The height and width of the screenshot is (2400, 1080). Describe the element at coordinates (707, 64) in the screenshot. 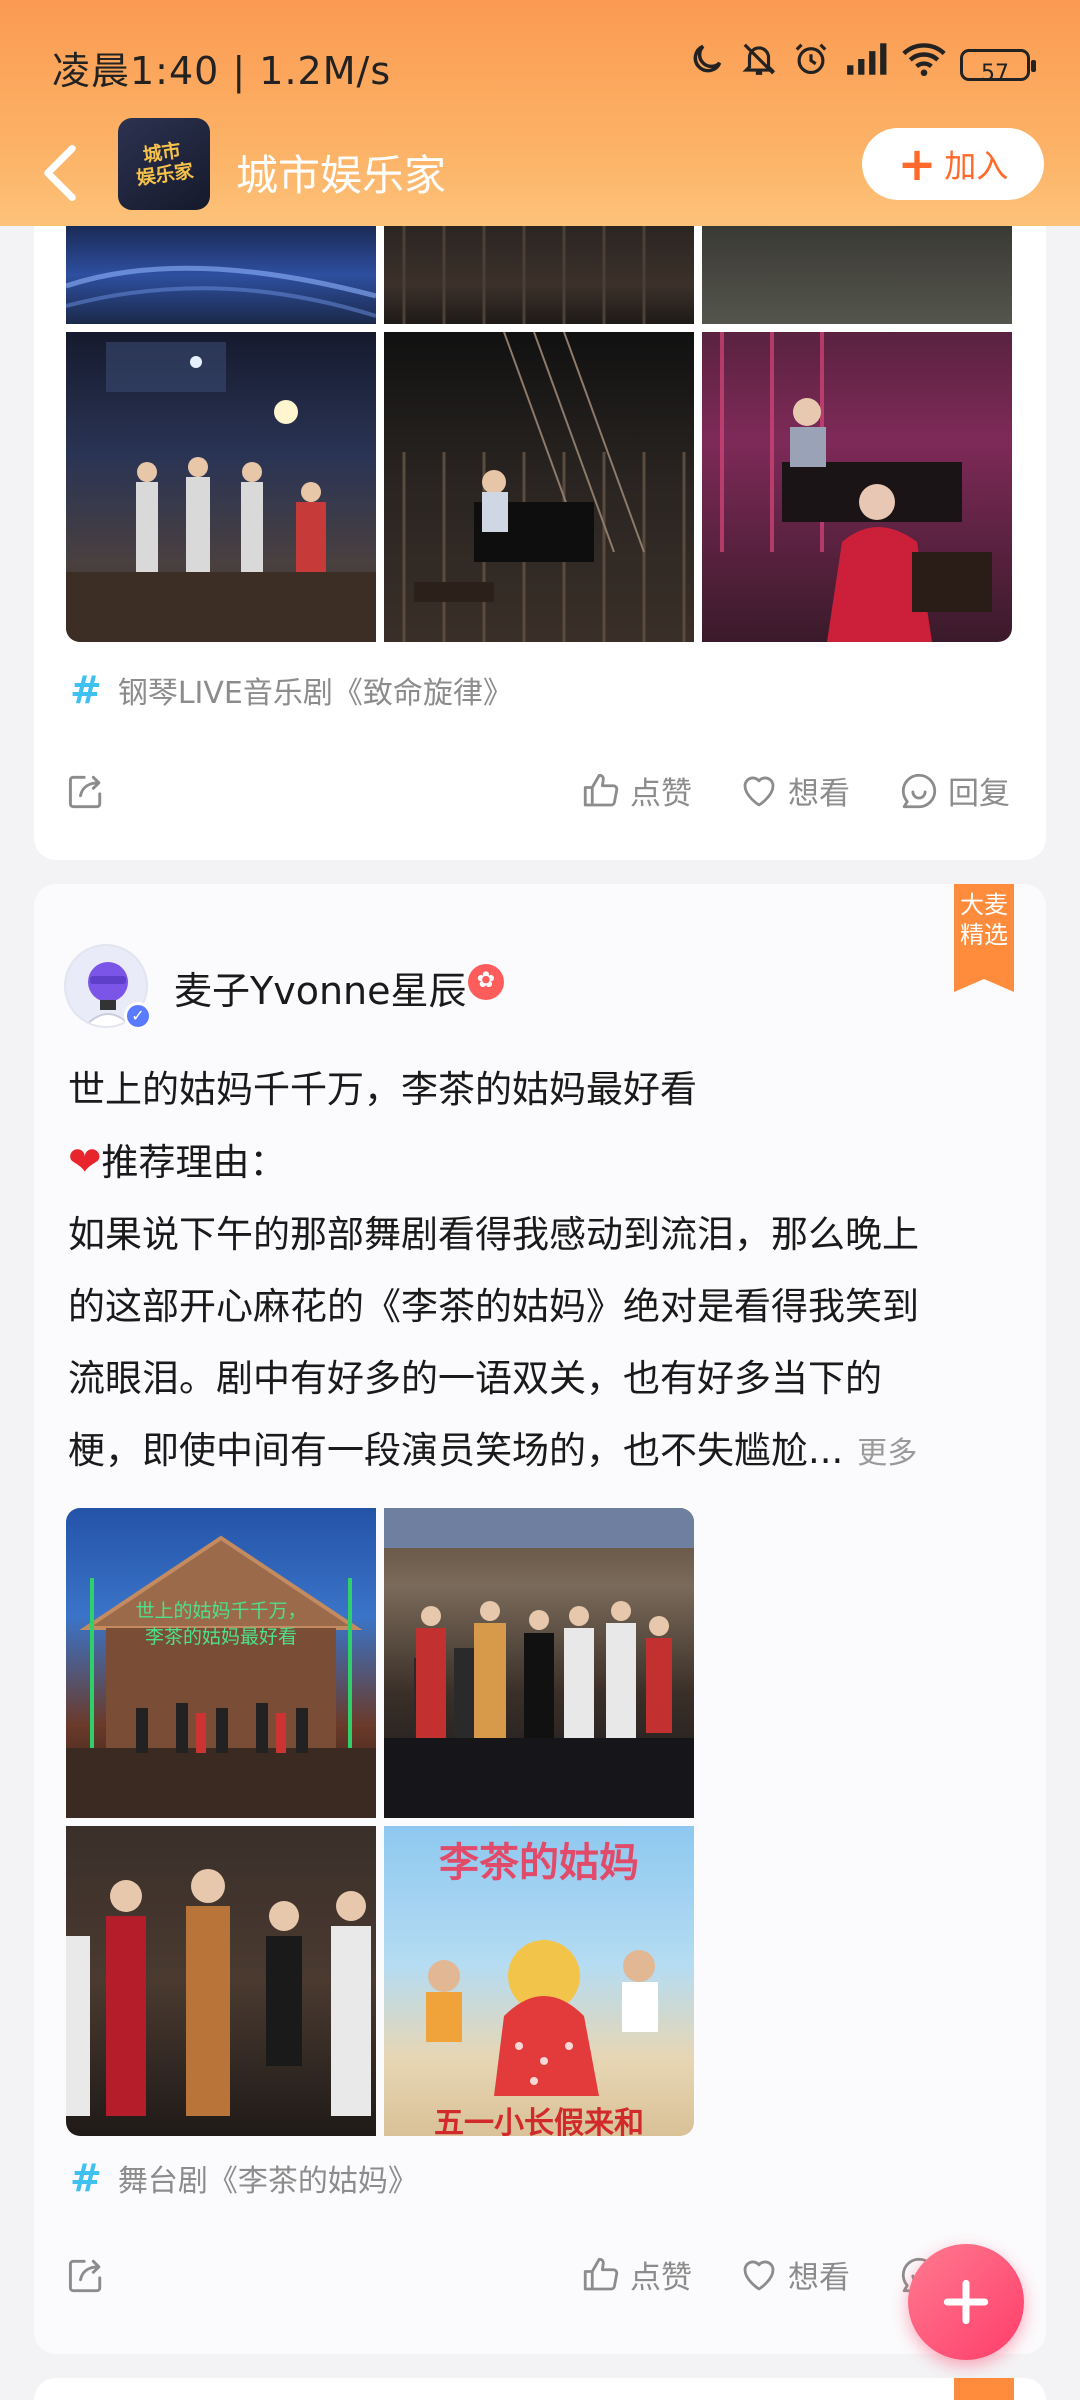

I see `moon-icon` at that location.